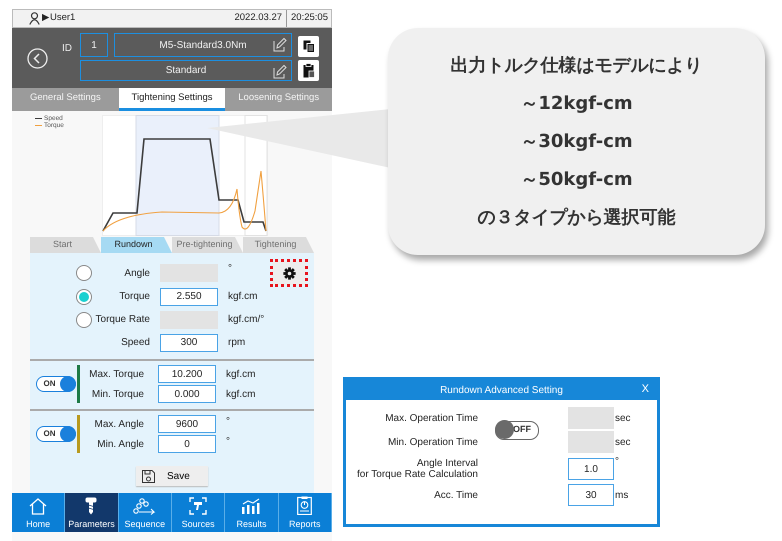  What do you see at coordinates (308, 18) in the screenshot?
I see `time-text: 20:25:05` at bounding box center [308, 18].